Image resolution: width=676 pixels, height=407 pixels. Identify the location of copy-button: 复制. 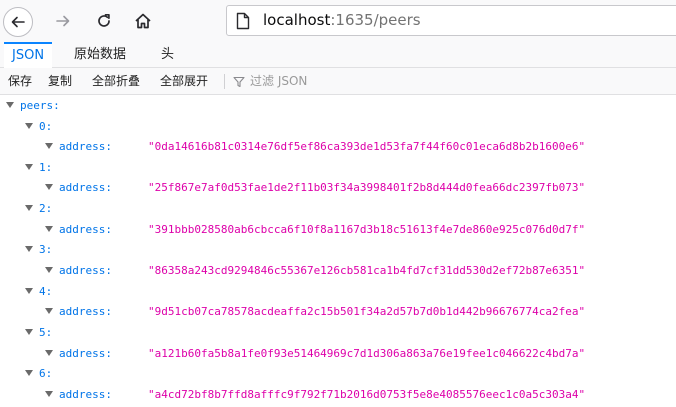
(60, 81).